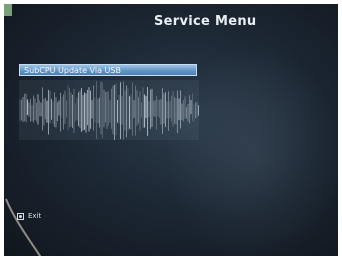 The width and height of the screenshot is (342, 260). I want to click on page-title: Service Menu, so click(205, 21).